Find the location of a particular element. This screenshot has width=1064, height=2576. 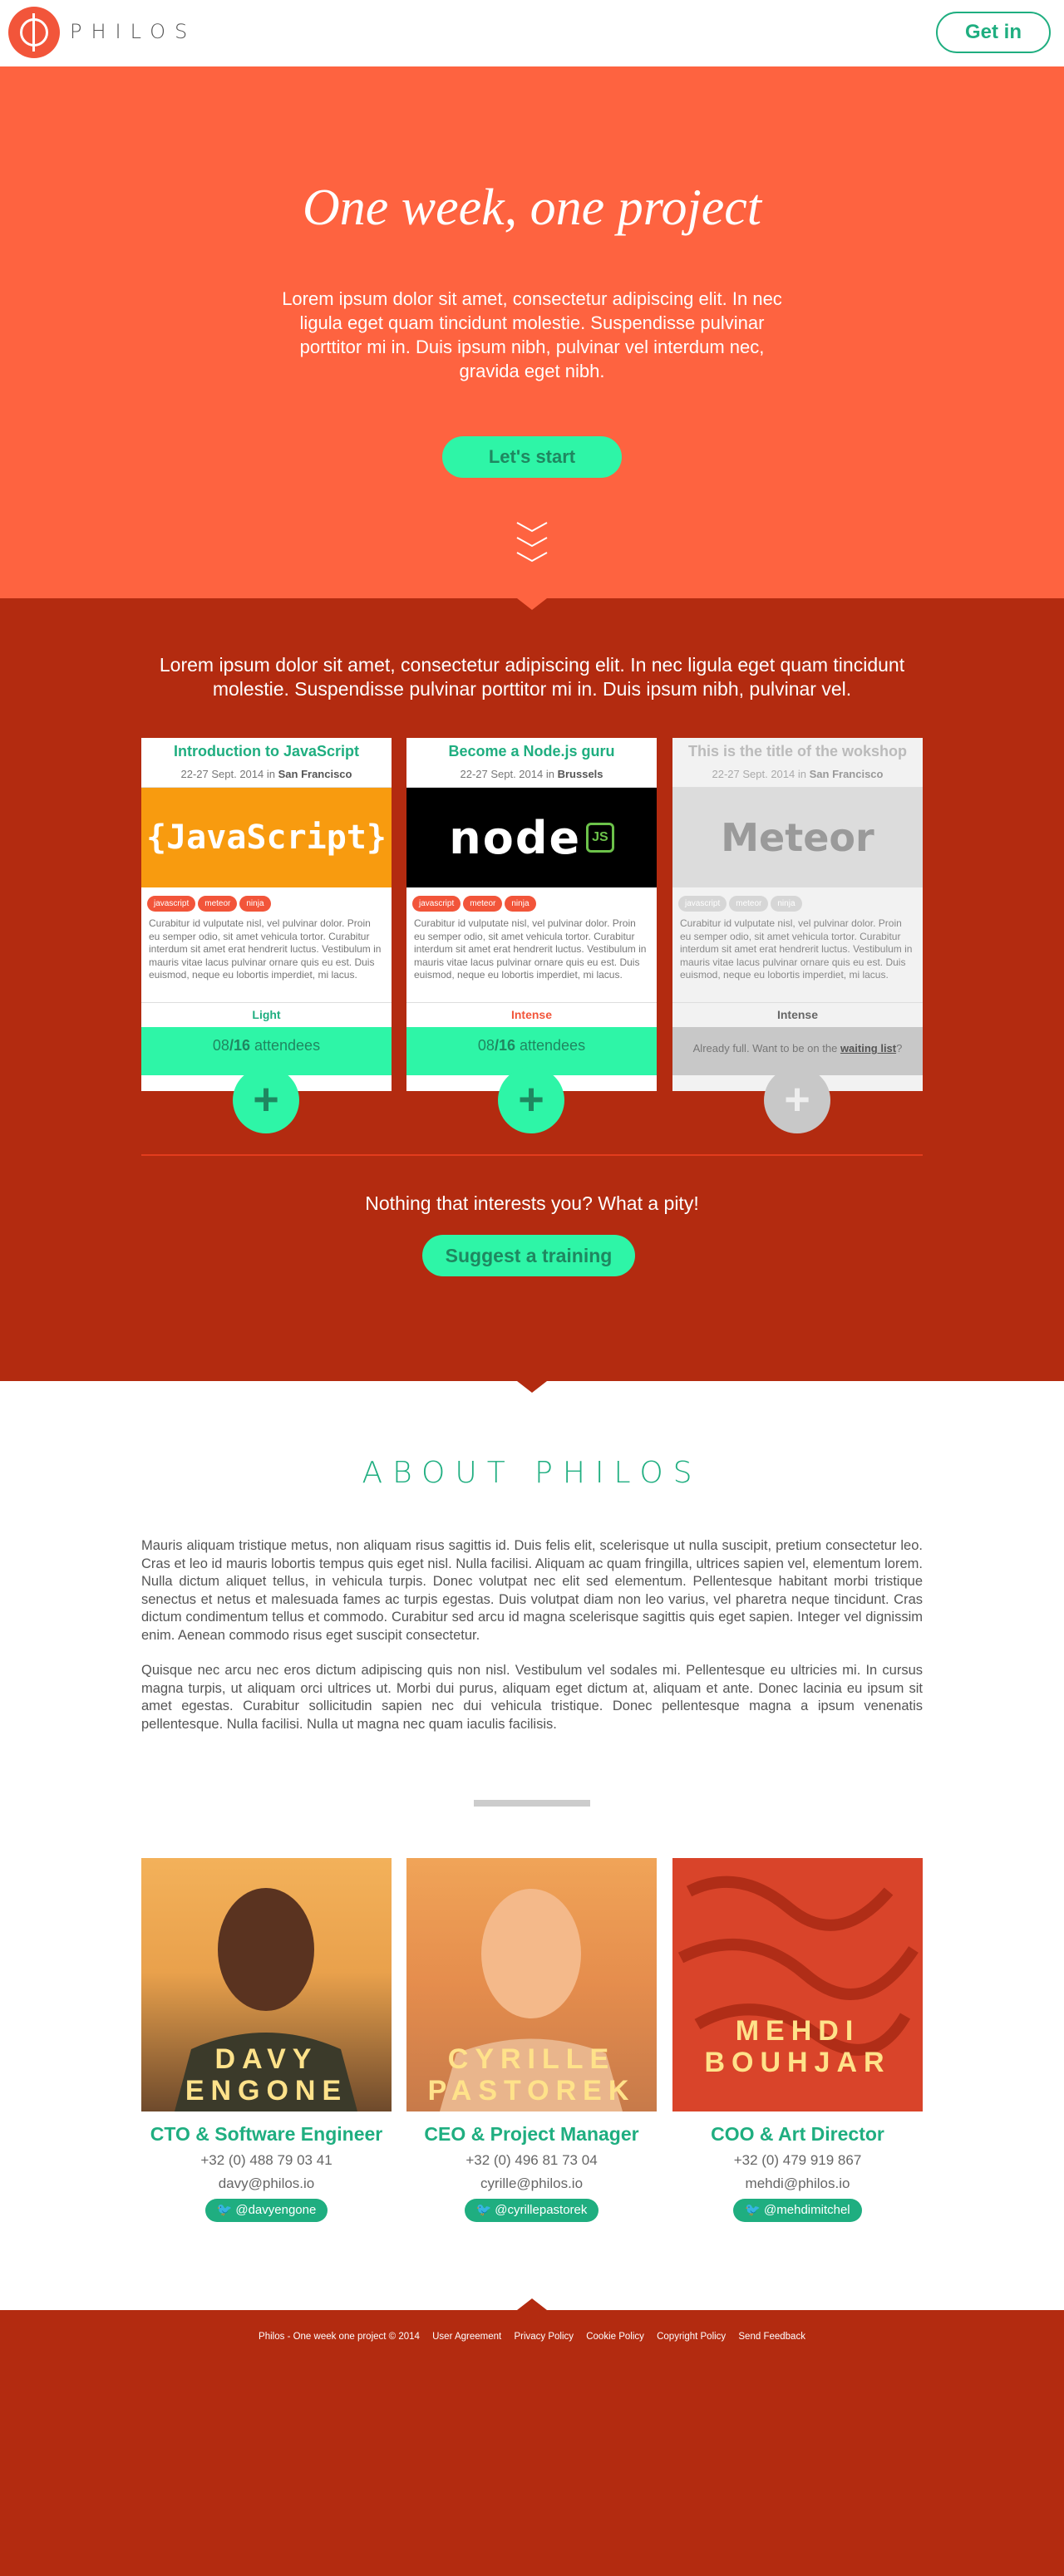

avatar: CYRILLE PASTOREK is located at coordinates (531, 1984).